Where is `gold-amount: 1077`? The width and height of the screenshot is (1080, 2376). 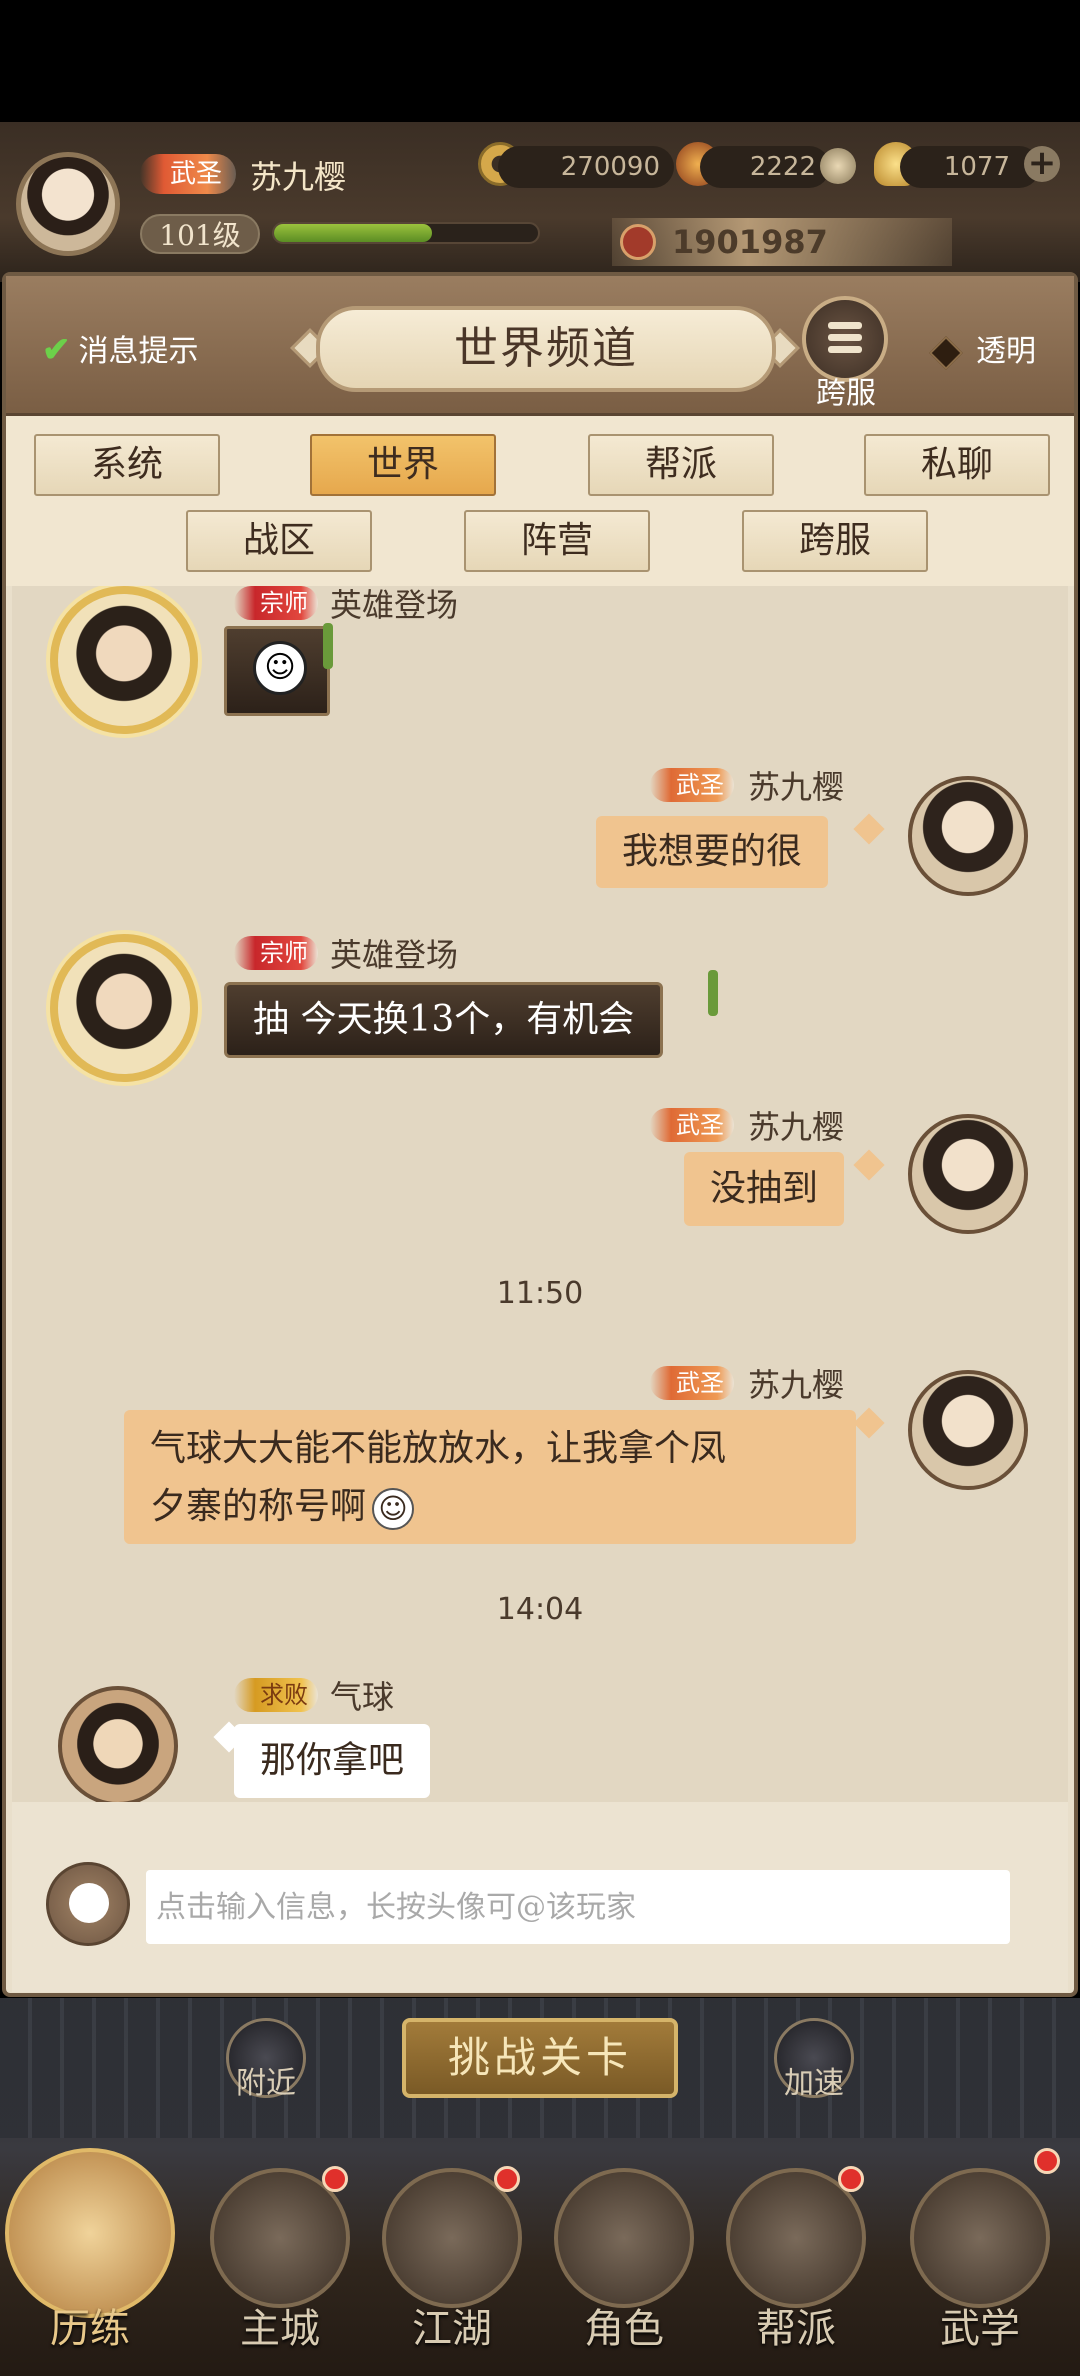 gold-amount: 1077 is located at coordinates (970, 167).